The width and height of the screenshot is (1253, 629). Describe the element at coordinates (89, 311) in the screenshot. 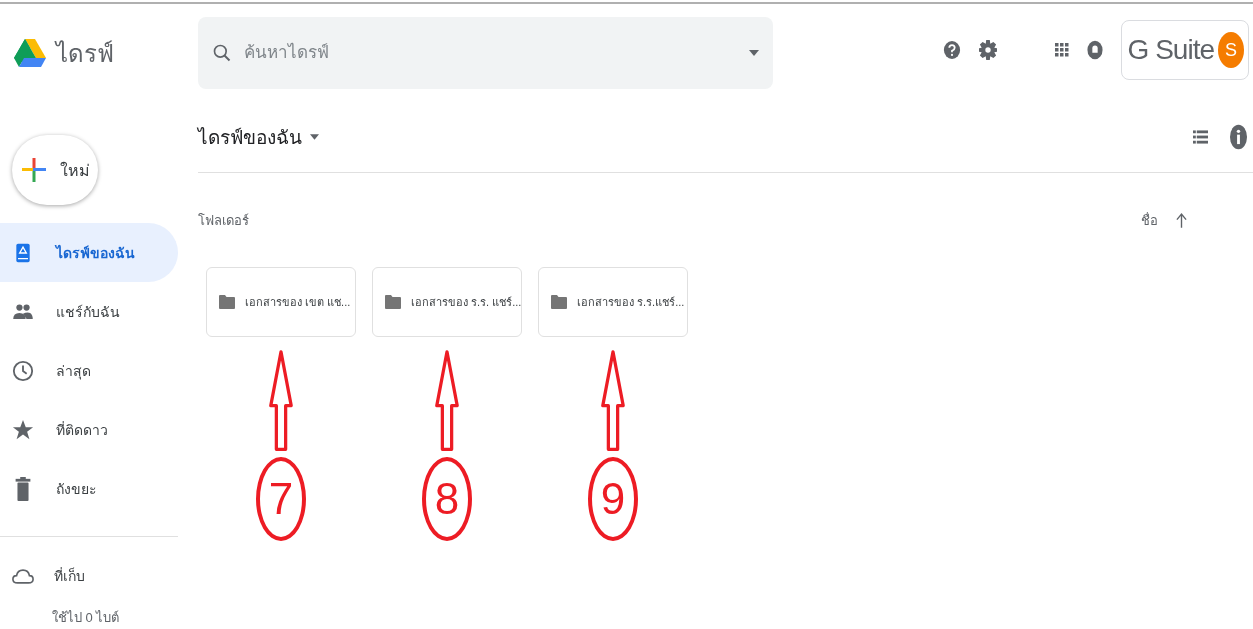

I see `sidebar-item: แชร์กับฉัน` at that location.